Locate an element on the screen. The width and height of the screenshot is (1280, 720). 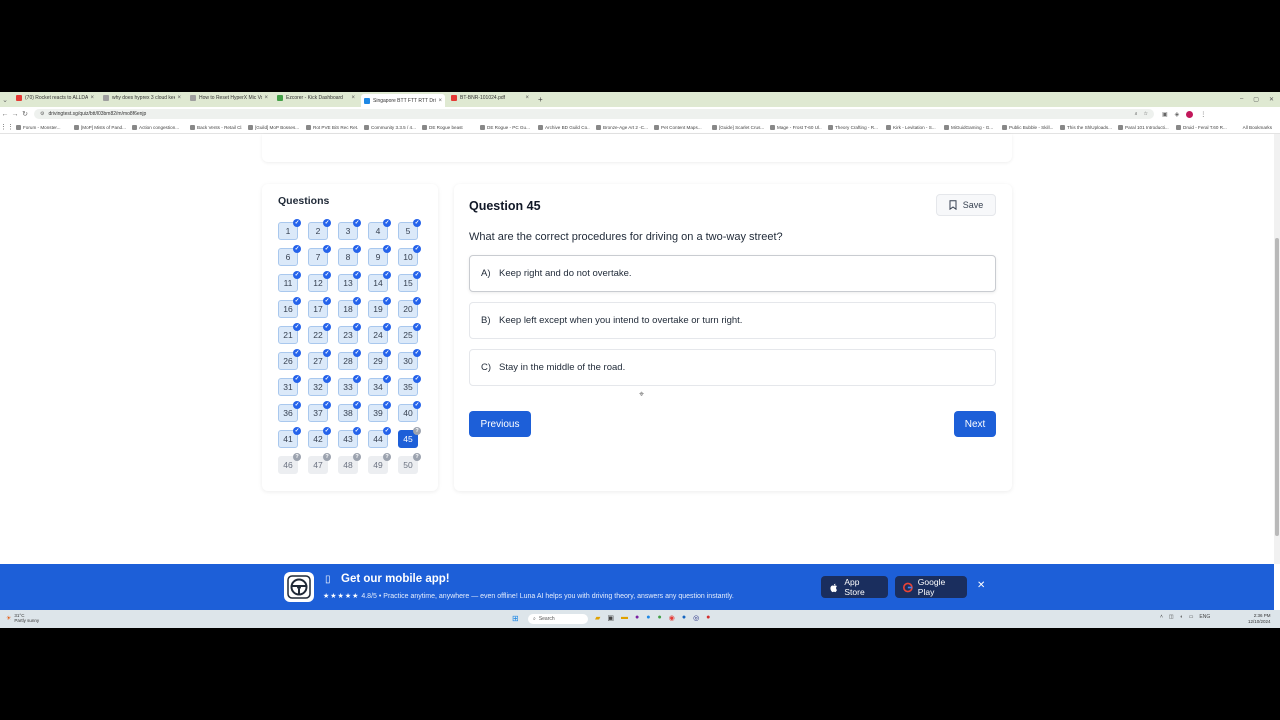
answer-option-c: C) Stay in the middle of the road. is located at coordinates (732, 367).